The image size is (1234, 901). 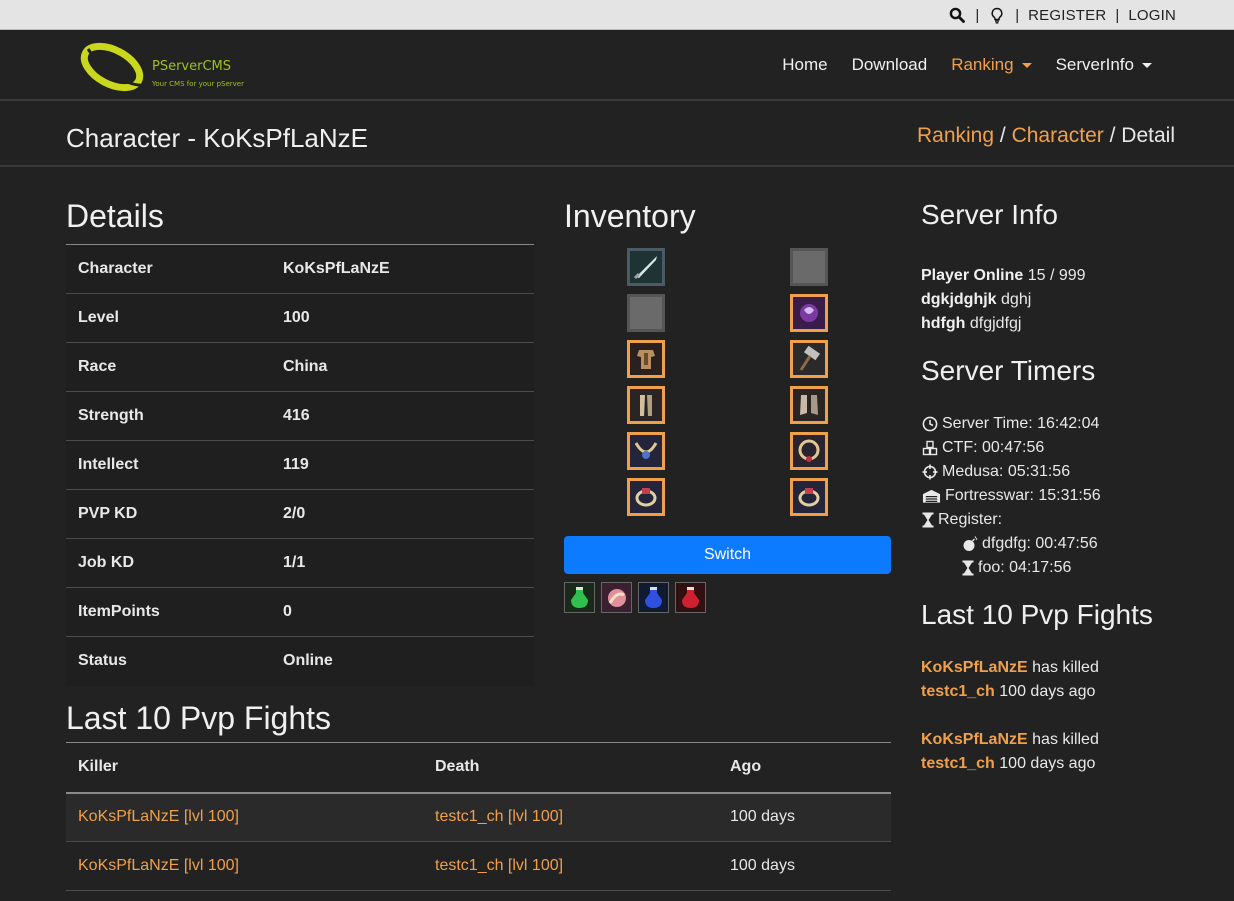 I want to click on column-header-death: Death, so click(x=570, y=768).